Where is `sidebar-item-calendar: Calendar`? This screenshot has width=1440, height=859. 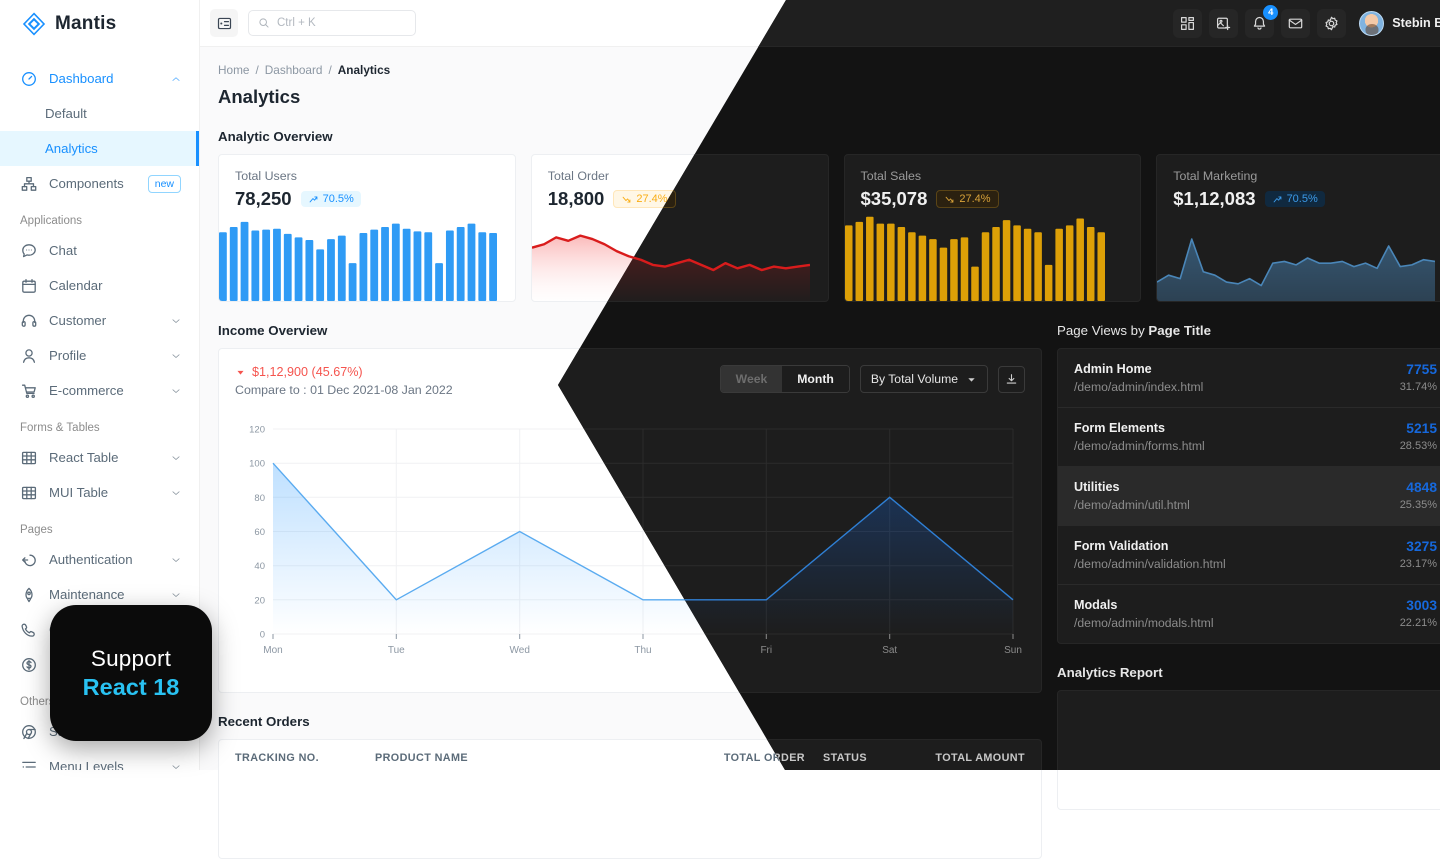 sidebar-item-calendar: Calendar is located at coordinates (99, 285).